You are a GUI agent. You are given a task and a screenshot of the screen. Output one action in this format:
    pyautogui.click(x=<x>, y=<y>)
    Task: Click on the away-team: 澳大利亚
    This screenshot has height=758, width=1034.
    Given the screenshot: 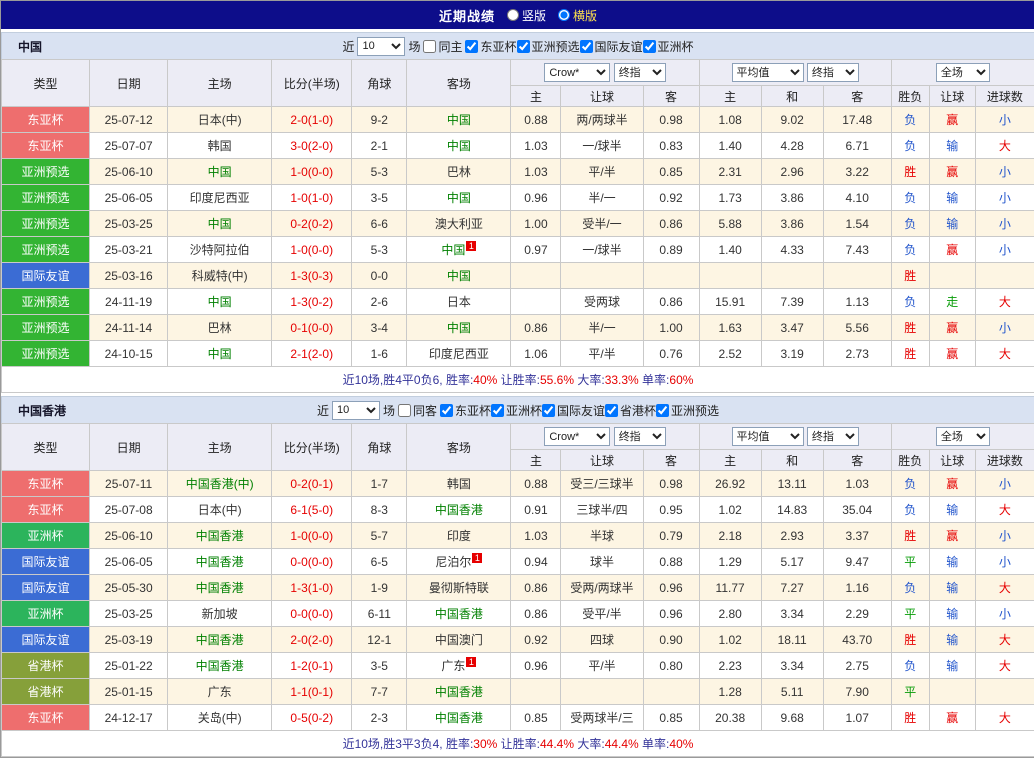 What is the action you would take?
    pyautogui.click(x=459, y=224)
    